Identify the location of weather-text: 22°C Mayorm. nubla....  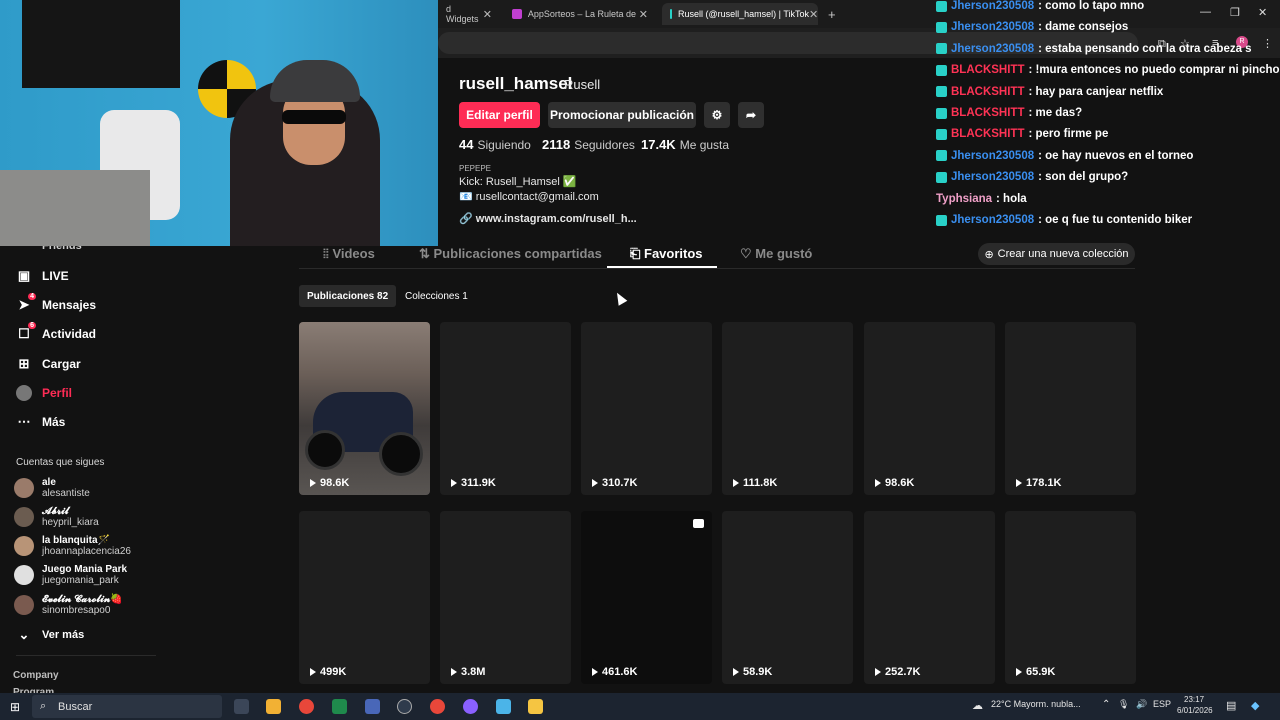
(1036, 704).